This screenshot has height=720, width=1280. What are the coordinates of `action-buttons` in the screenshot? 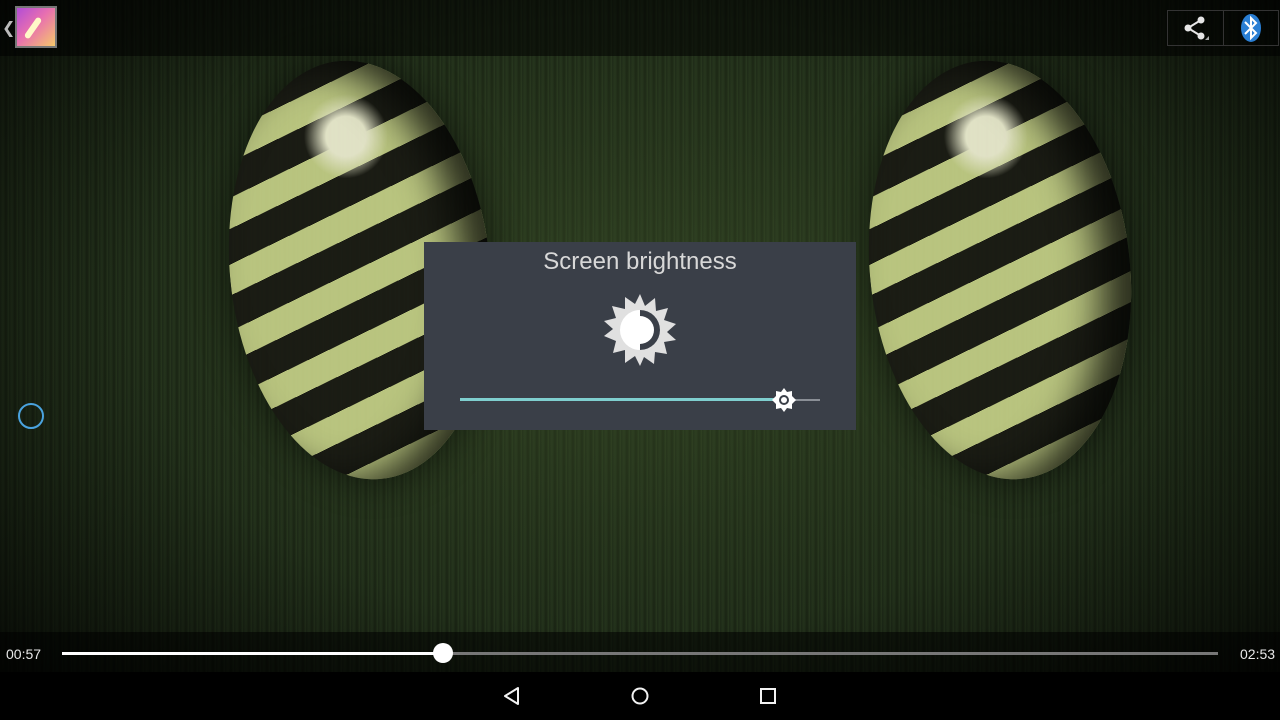 It's located at (1223, 28).